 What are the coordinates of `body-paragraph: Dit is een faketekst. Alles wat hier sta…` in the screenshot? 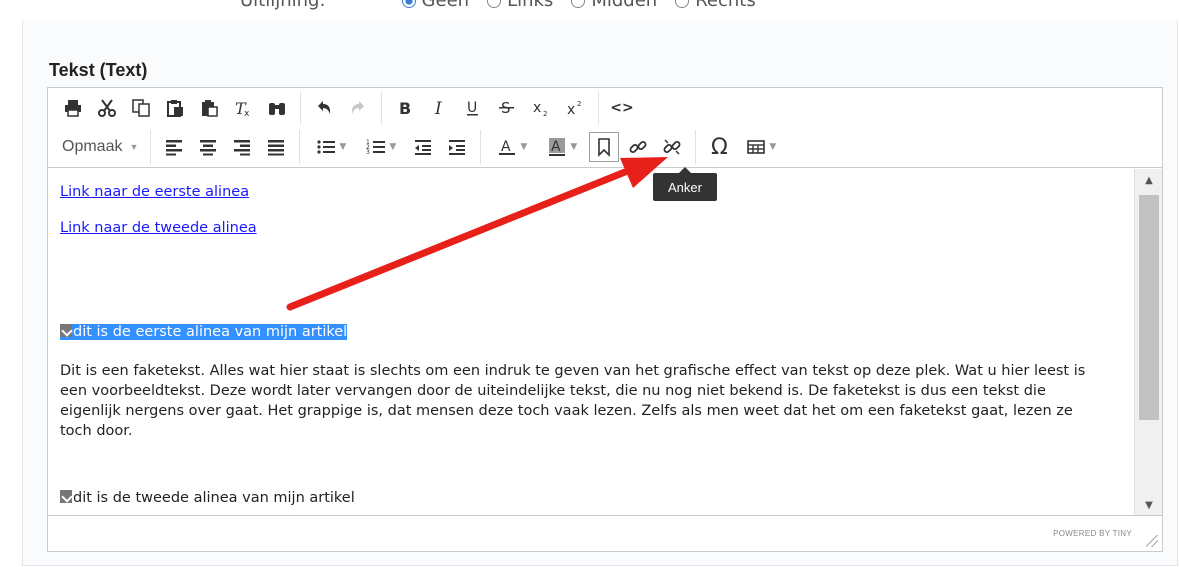 It's located at (573, 401).